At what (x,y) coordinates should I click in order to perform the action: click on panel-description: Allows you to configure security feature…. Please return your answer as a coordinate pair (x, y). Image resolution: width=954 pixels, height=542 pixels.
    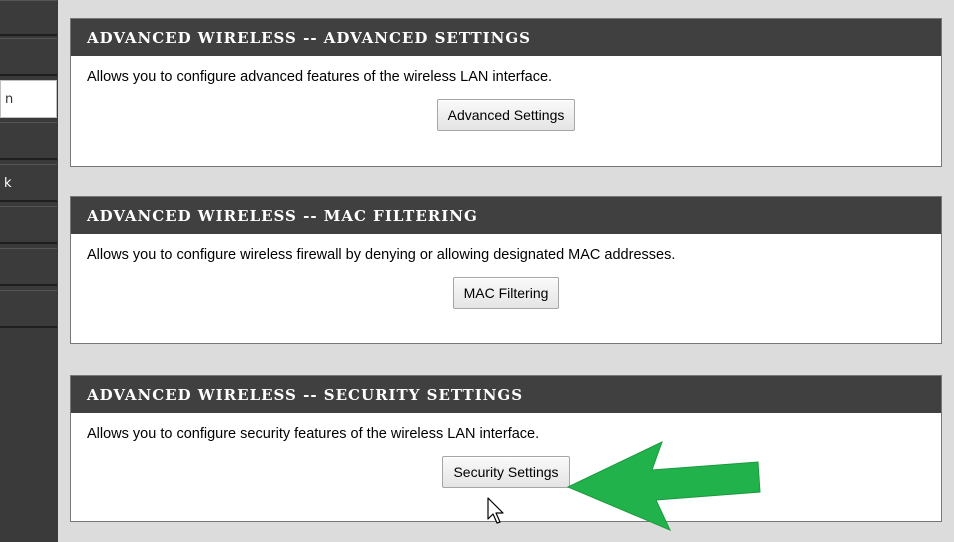
    Looking at the image, I should click on (313, 434).